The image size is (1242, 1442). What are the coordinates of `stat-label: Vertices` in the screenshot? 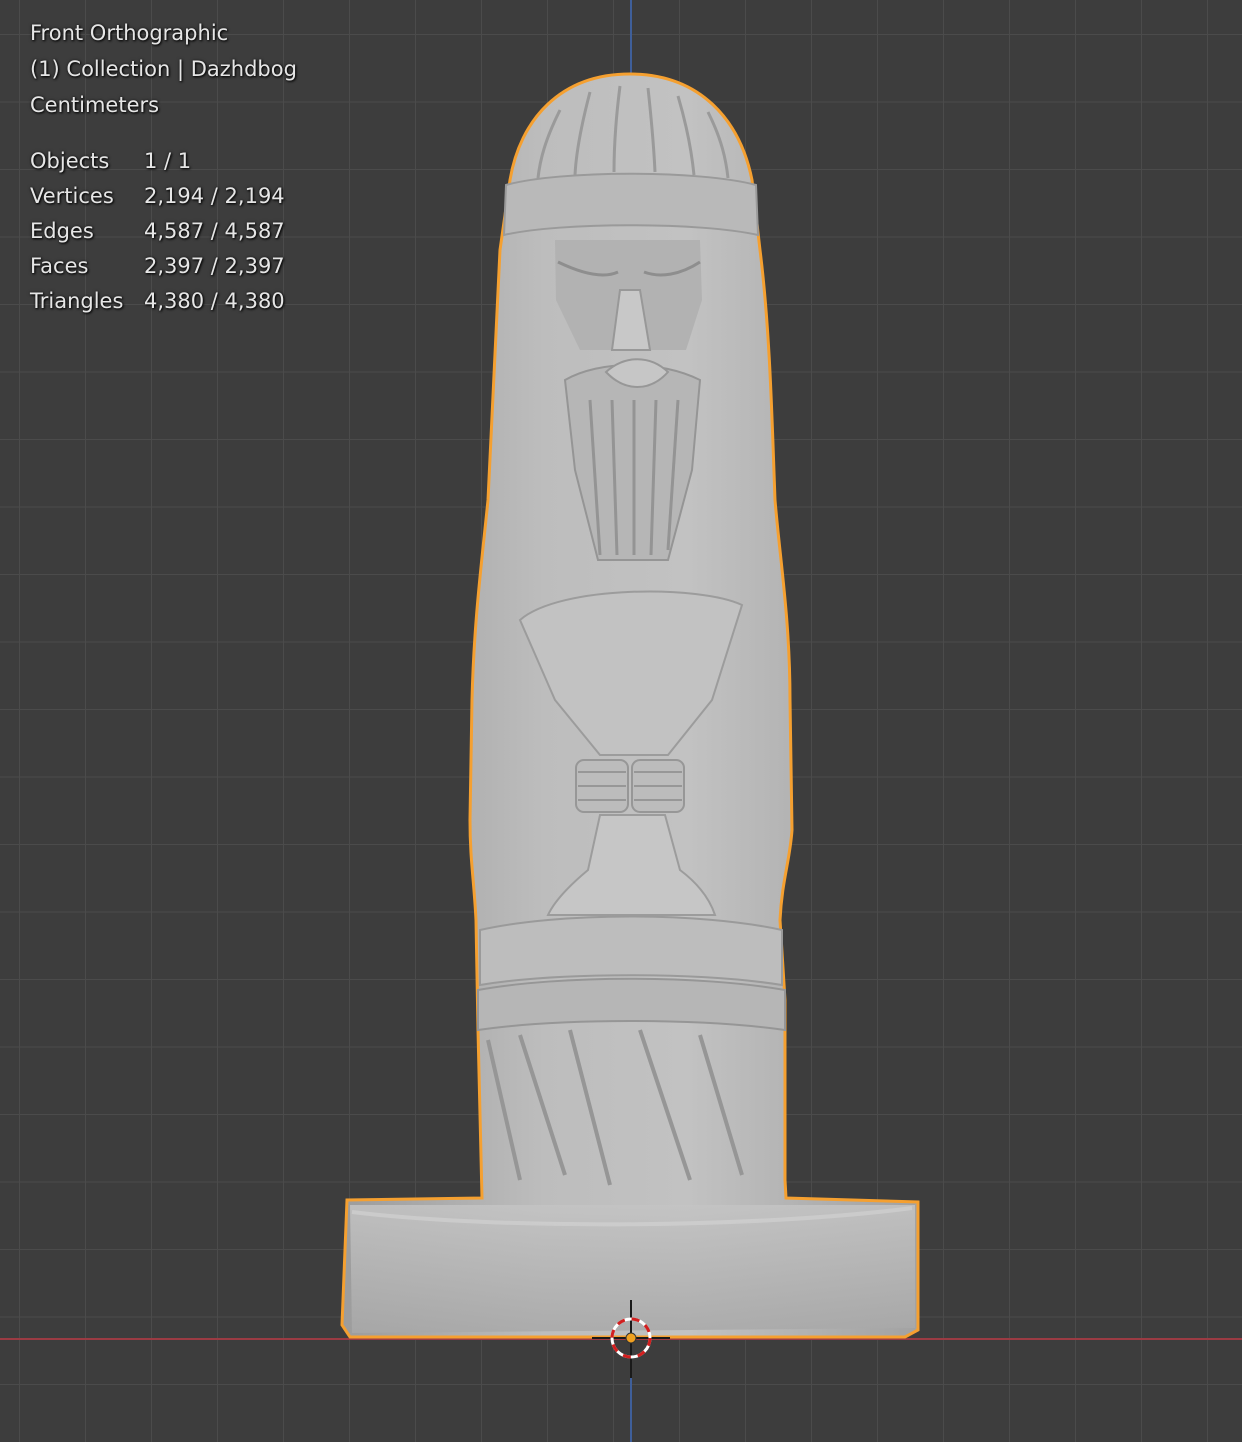 It's located at (72, 196).